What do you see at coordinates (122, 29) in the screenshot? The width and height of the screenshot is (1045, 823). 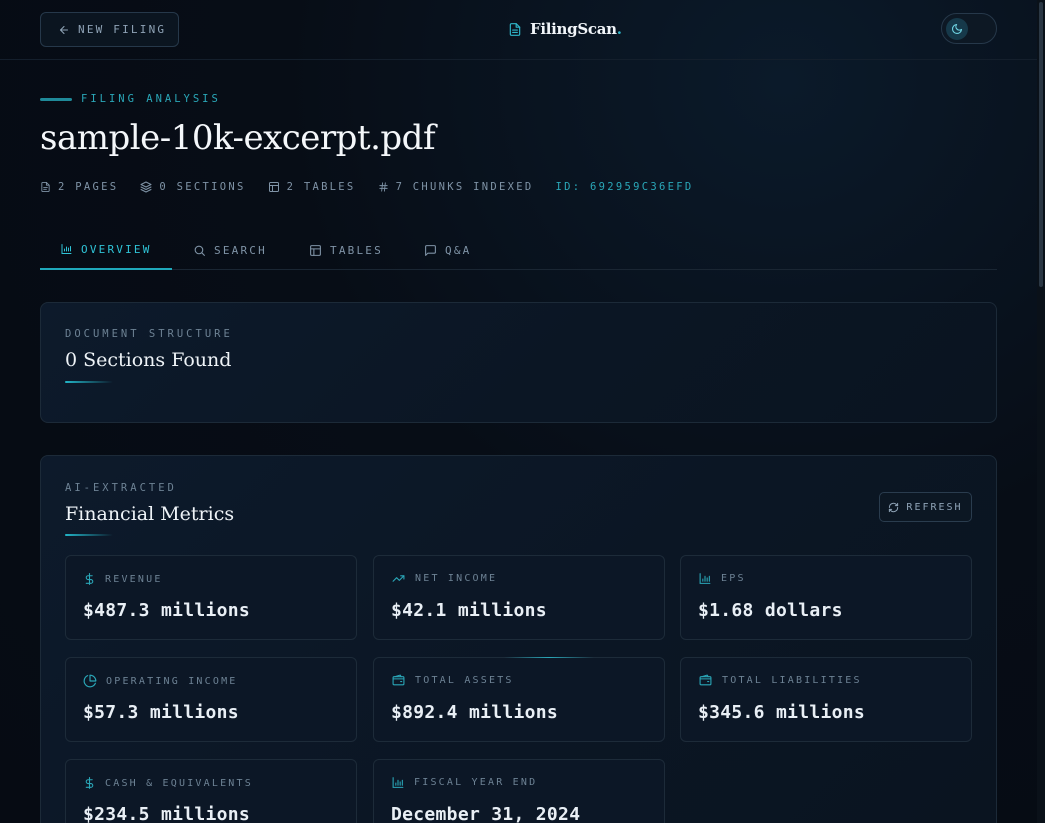 I see `new-filing-label: NEW FILING` at bounding box center [122, 29].